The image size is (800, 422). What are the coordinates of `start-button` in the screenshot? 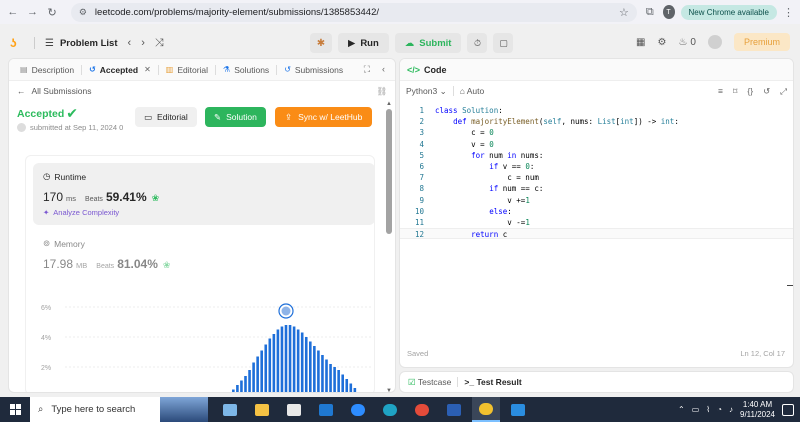 It's located at (15, 409).